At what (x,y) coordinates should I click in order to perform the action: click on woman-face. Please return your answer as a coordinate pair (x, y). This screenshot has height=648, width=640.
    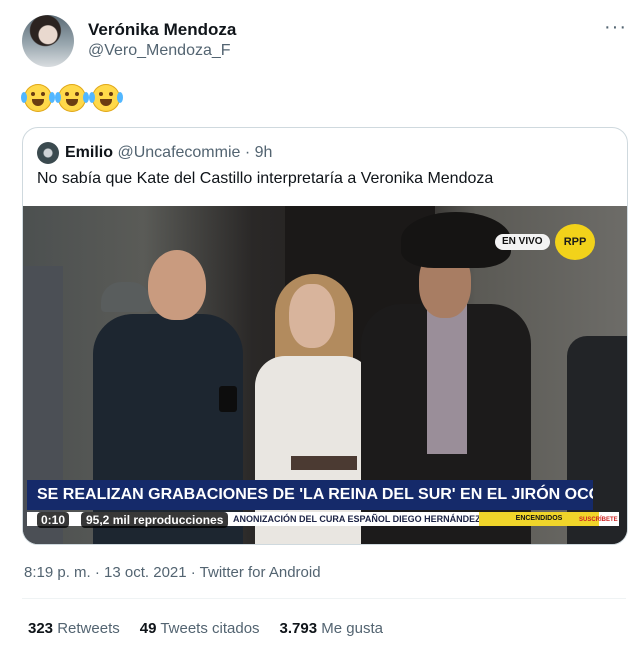
    Looking at the image, I should click on (312, 316).